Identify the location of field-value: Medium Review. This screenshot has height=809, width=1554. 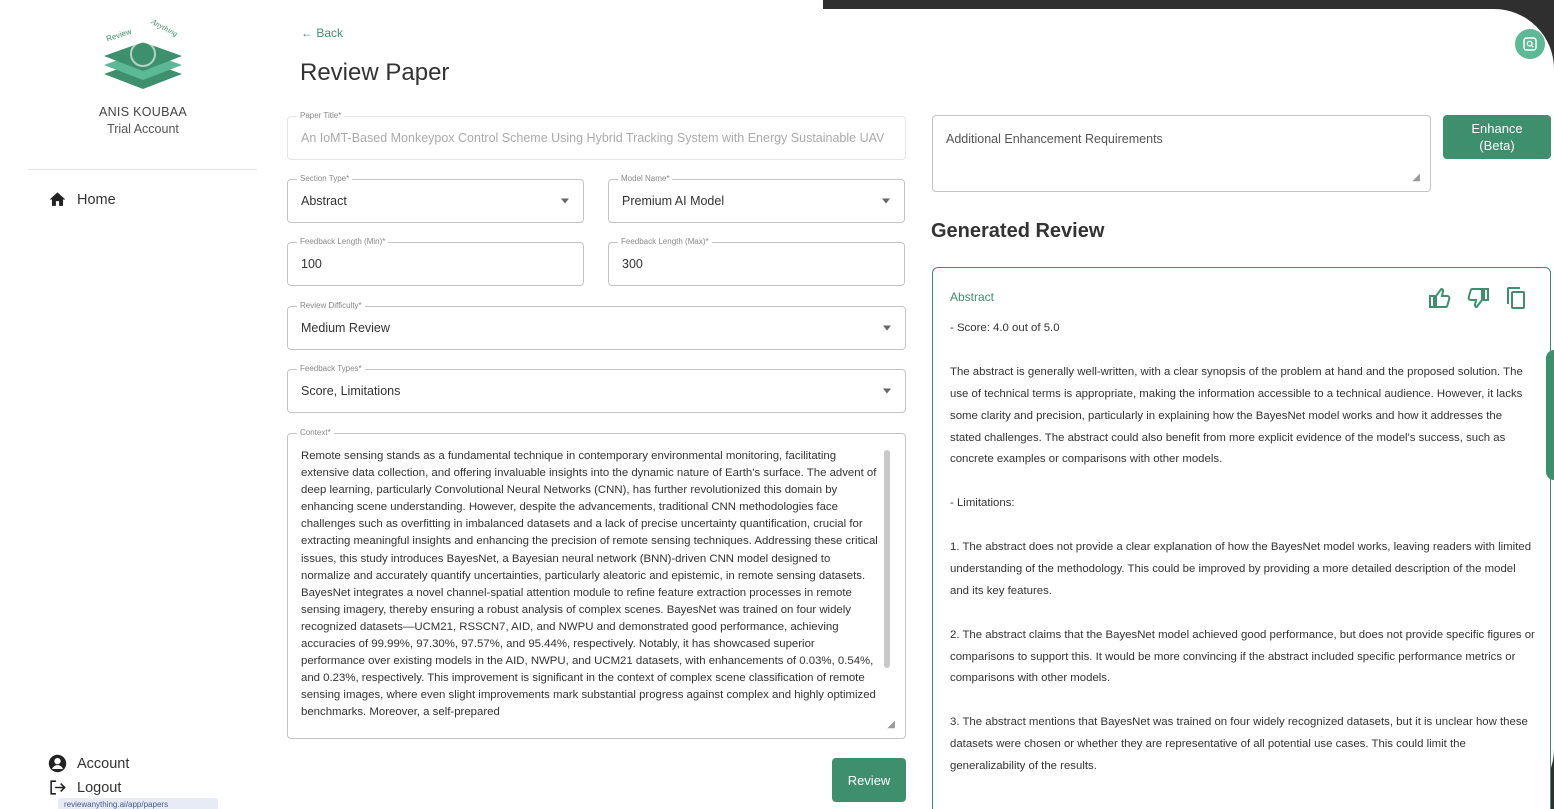
(345, 328).